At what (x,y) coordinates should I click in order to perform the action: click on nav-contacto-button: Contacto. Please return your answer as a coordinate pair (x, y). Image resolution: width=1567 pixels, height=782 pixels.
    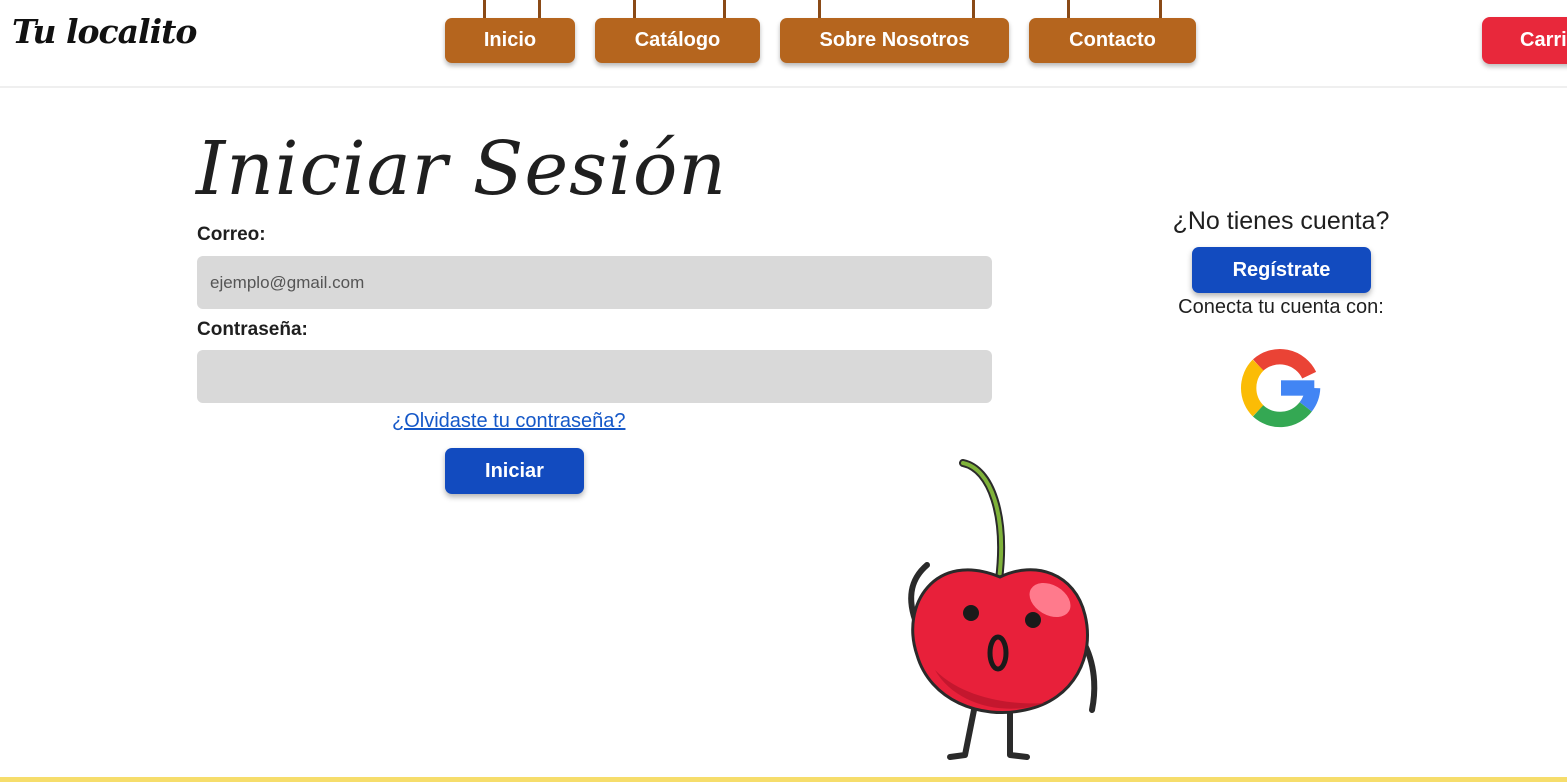
    Looking at the image, I should click on (1112, 31).